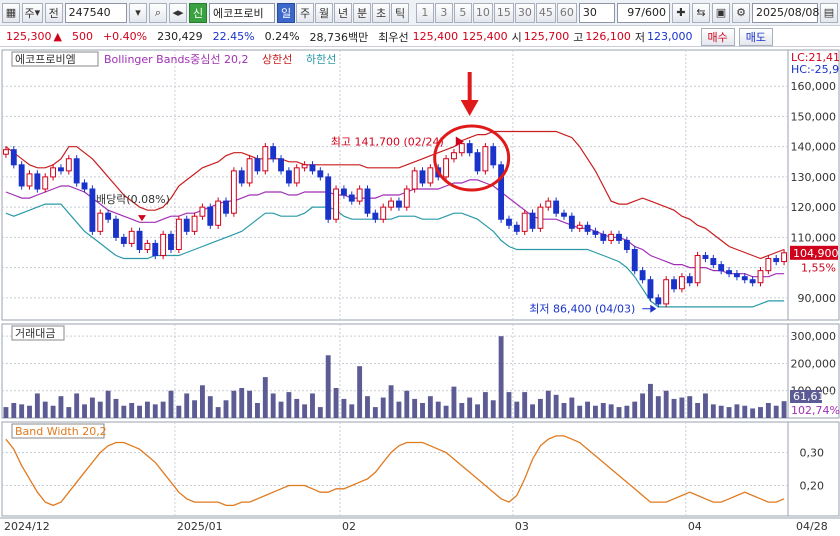 This screenshot has width=840, height=536. Describe the element at coordinates (343, 12) in the screenshot. I see `period-tab-3: 년` at that location.